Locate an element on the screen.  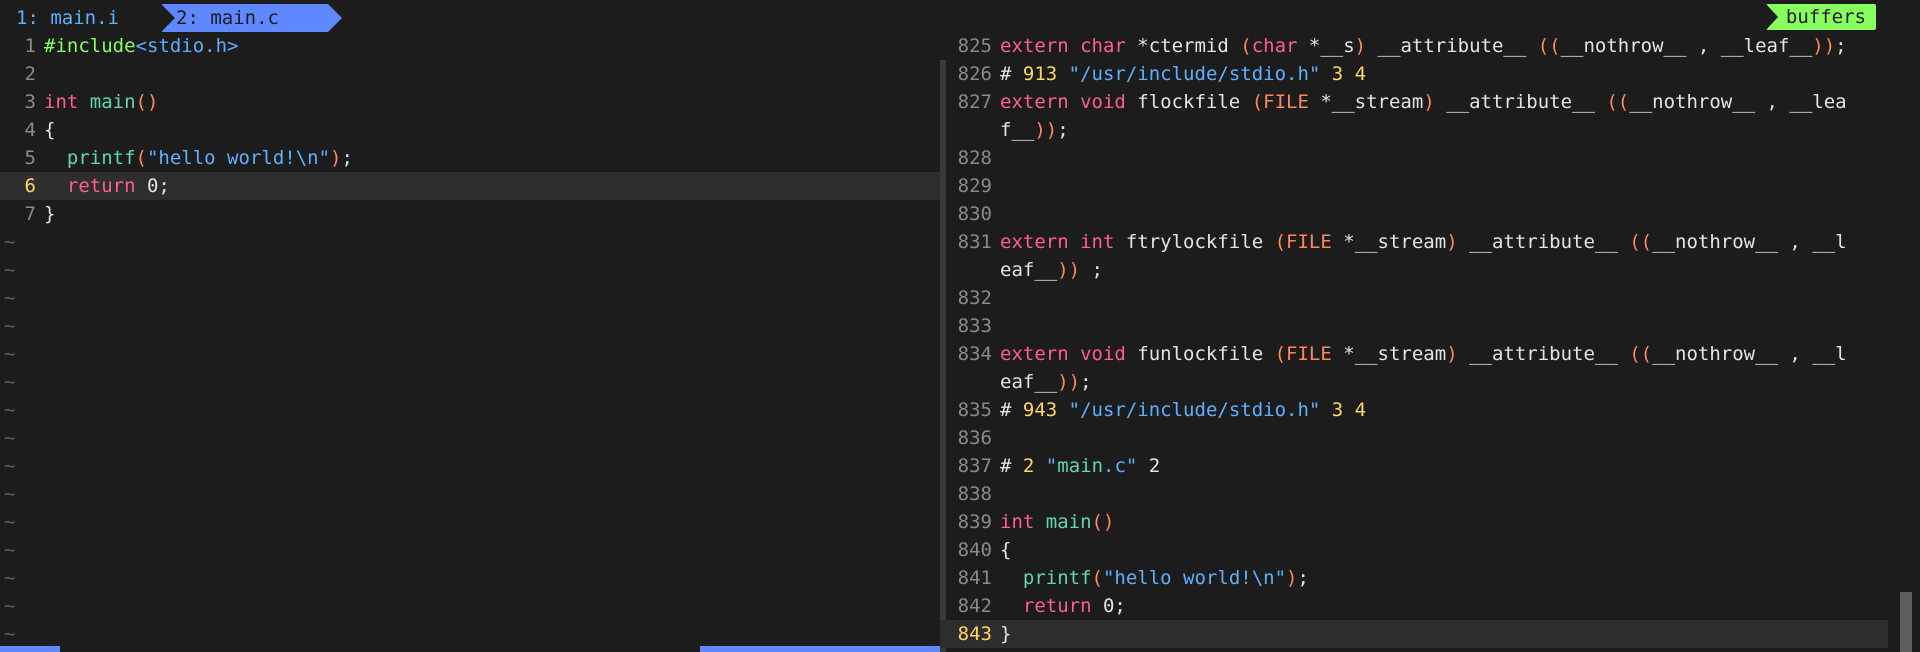
code-text: eaf__)) ; is located at coordinates (1051, 270).